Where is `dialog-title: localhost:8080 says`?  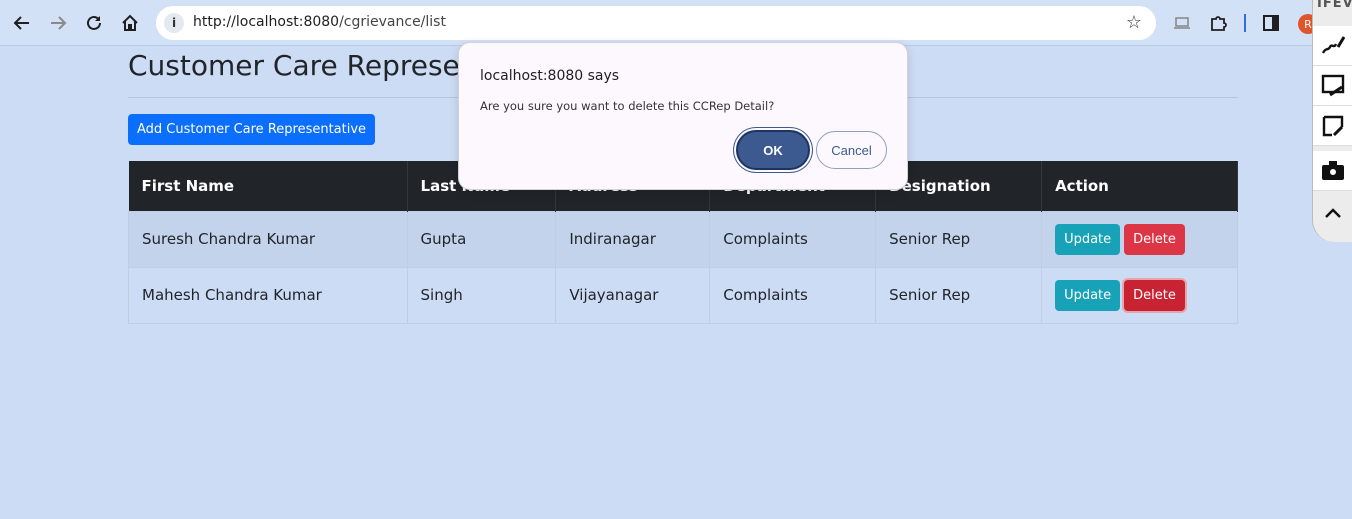 dialog-title: localhost:8080 says is located at coordinates (550, 76).